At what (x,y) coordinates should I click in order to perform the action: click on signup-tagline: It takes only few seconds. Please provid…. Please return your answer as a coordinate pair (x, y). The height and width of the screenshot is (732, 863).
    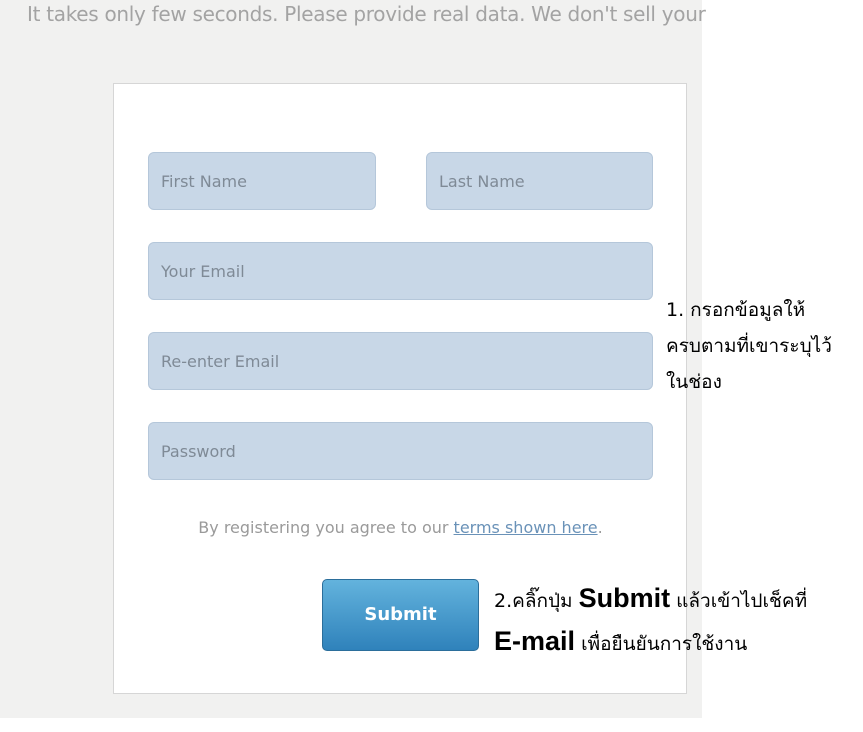
    Looking at the image, I should click on (366, 14).